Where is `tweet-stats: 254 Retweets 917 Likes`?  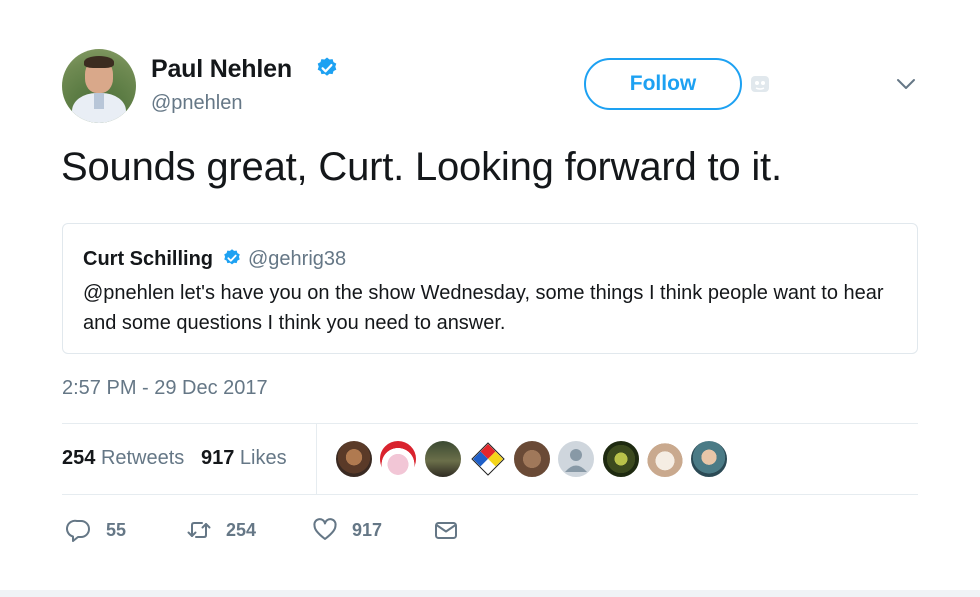
tweet-stats: 254 Retweets 917 Likes is located at coordinates (174, 458).